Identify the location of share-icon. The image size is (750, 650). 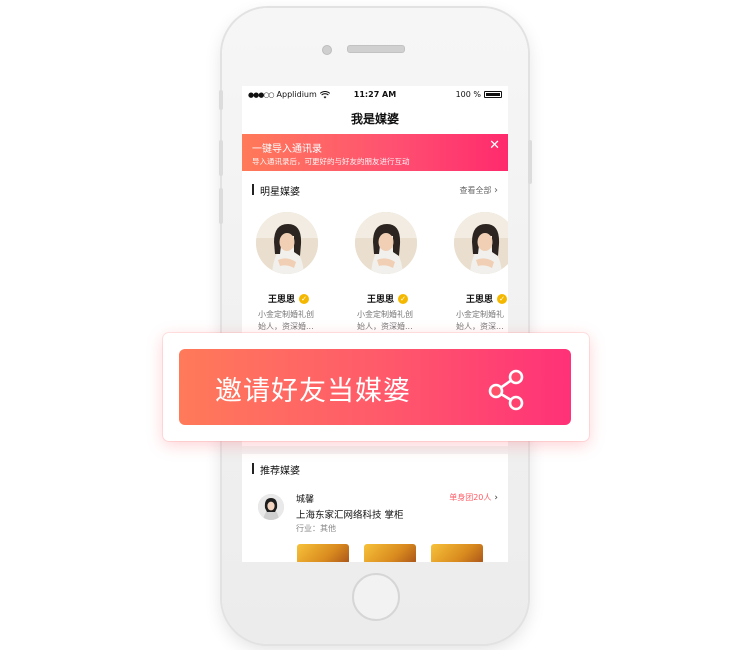
(506, 390).